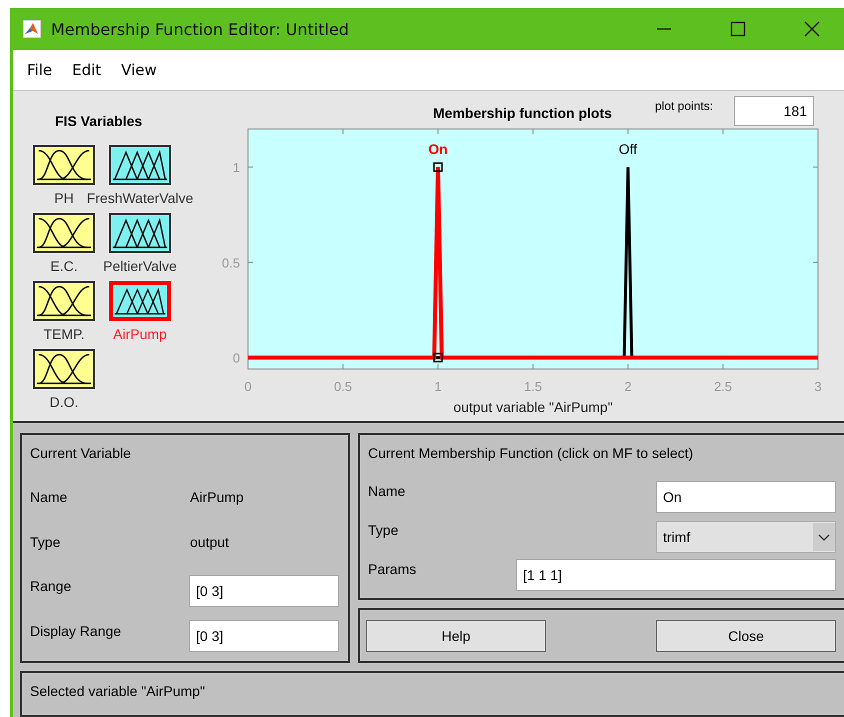  What do you see at coordinates (531, 453) in the screenshot?
I see `panel-title: Current Membership Function (click on MF to select)` at bounding box center [531, 453].